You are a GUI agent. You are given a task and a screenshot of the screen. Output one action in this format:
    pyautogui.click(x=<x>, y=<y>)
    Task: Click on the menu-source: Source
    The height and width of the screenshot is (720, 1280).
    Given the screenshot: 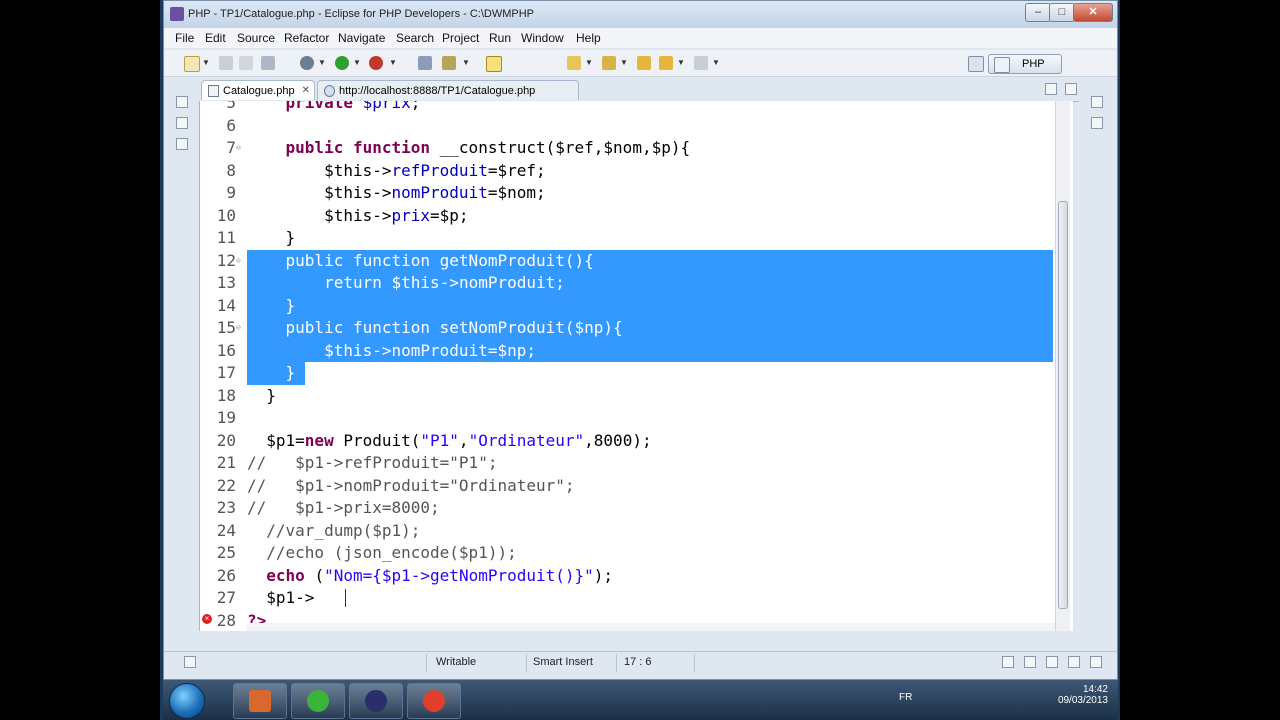 What is the action you would take?
    pyautogui.click(x=256, y=38)
    